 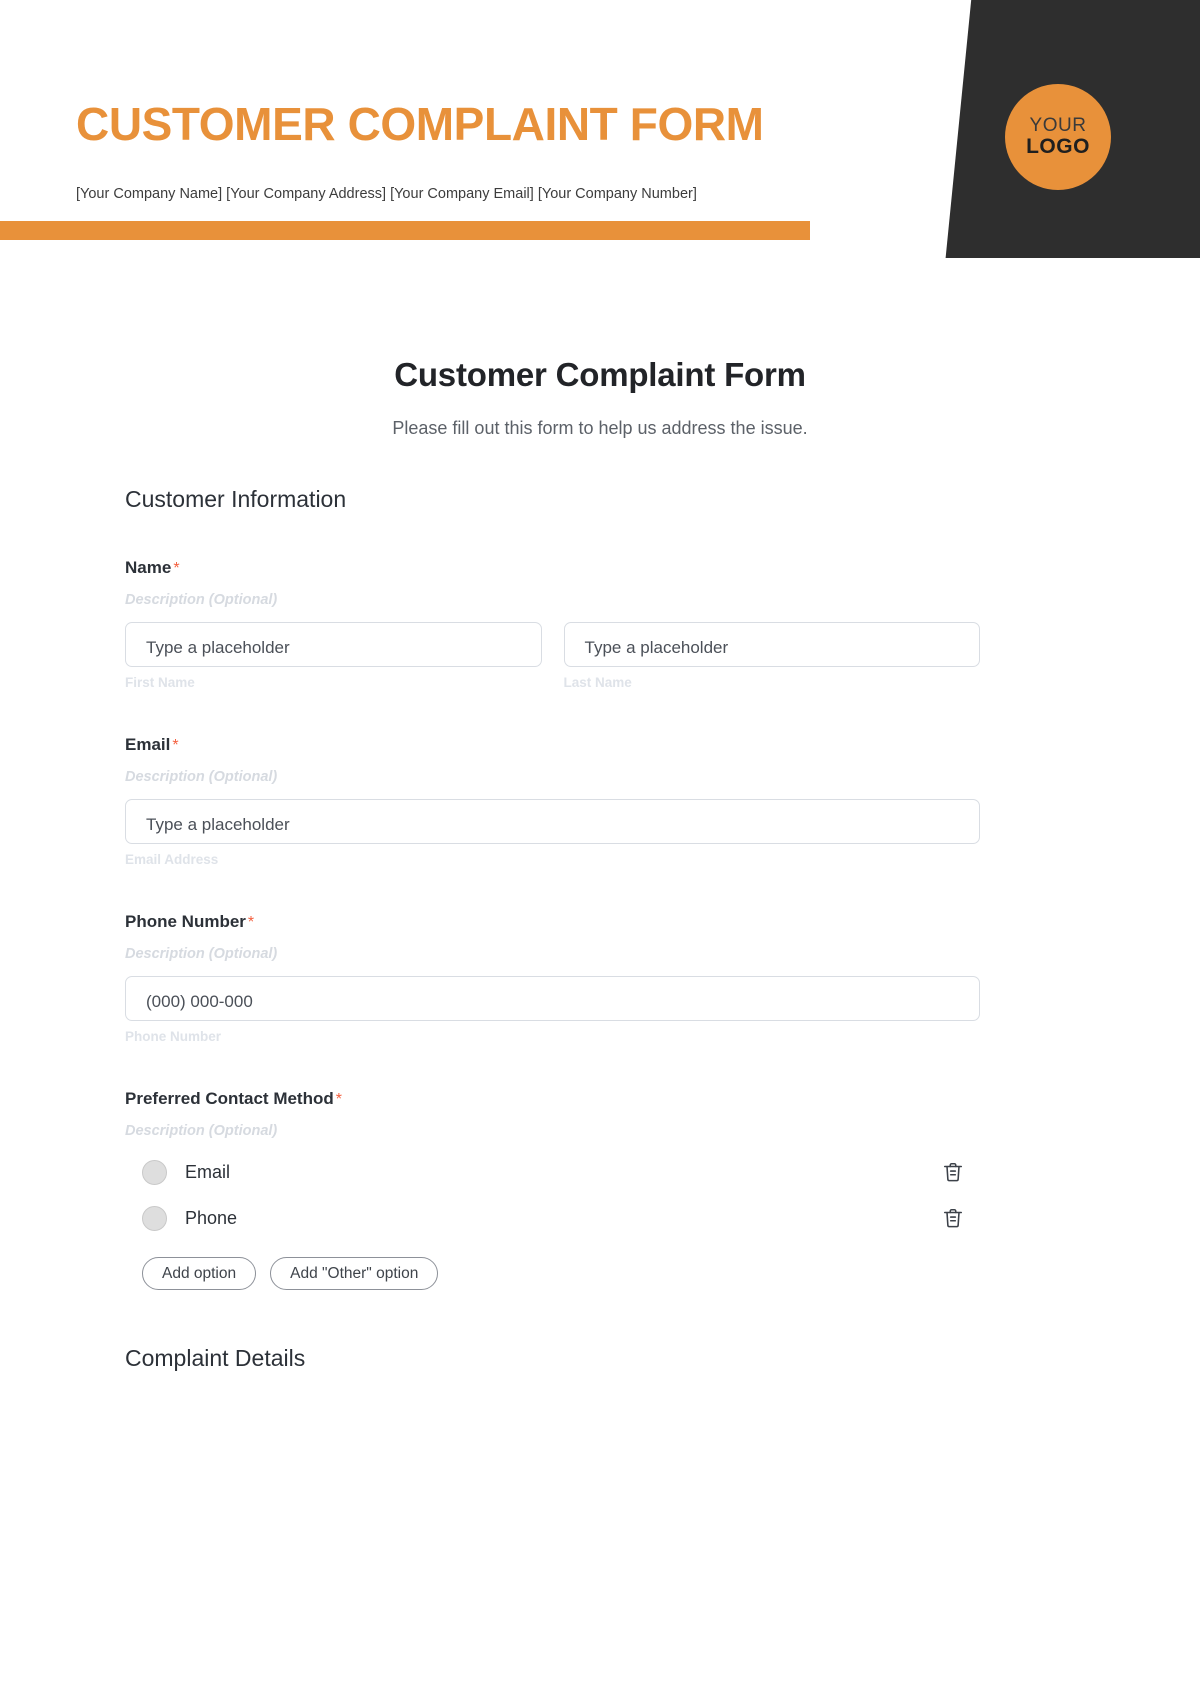 What do you see at coordinates (333, 644) in the screenshot?
I see `first-name-input: Type a placeholder` at bounding box center [333, 644].